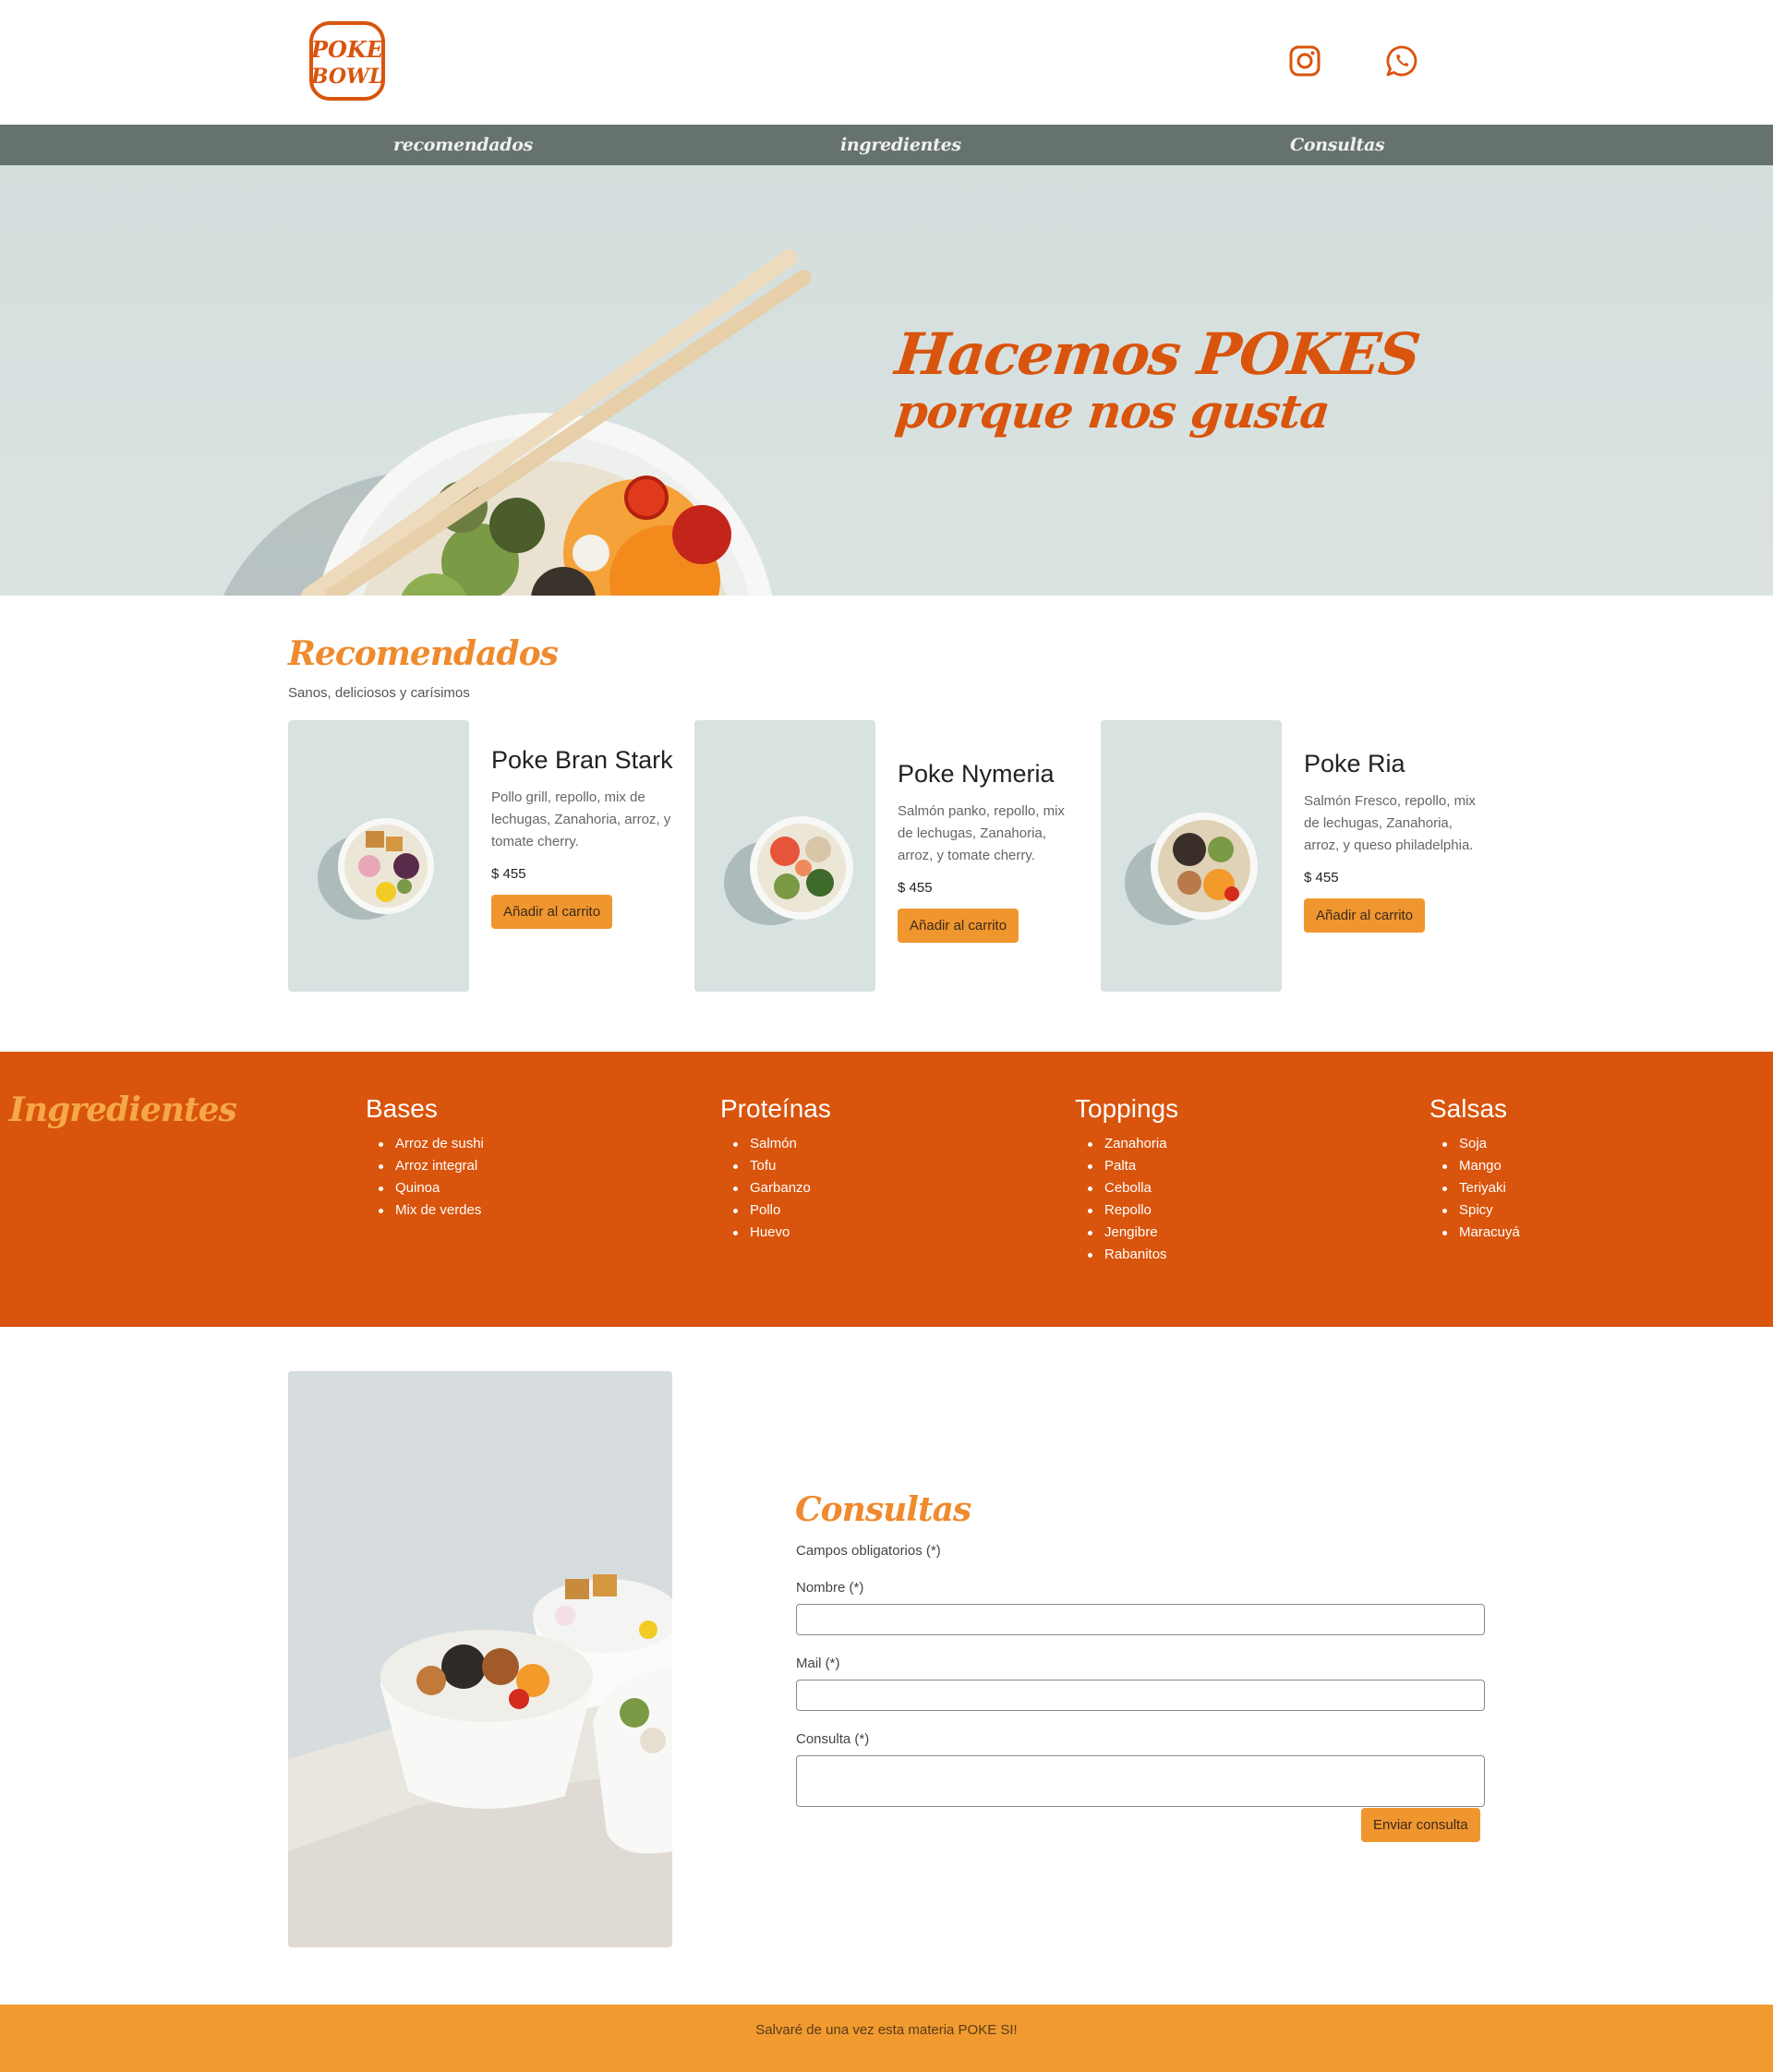 Image resolution: width=1773 pixels, height=2072 pixels. What do you see at coordinates (425, 1210) in the screenshot?
I see `list-item: Mix de verdes` at bounding box center [425, 1210].